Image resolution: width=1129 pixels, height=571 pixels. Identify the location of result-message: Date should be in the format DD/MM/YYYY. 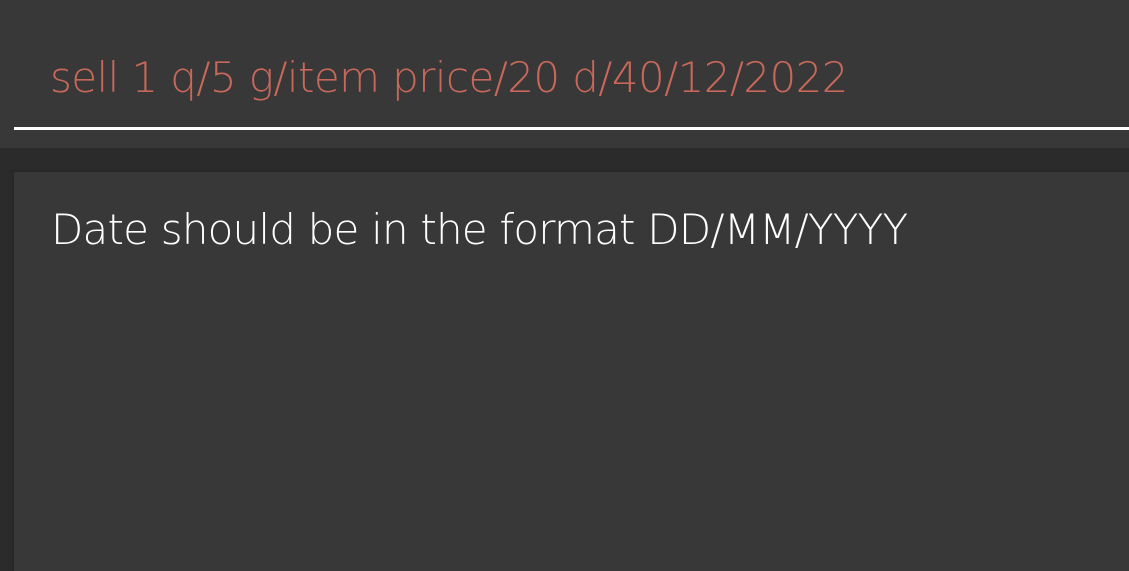
(479, 229).